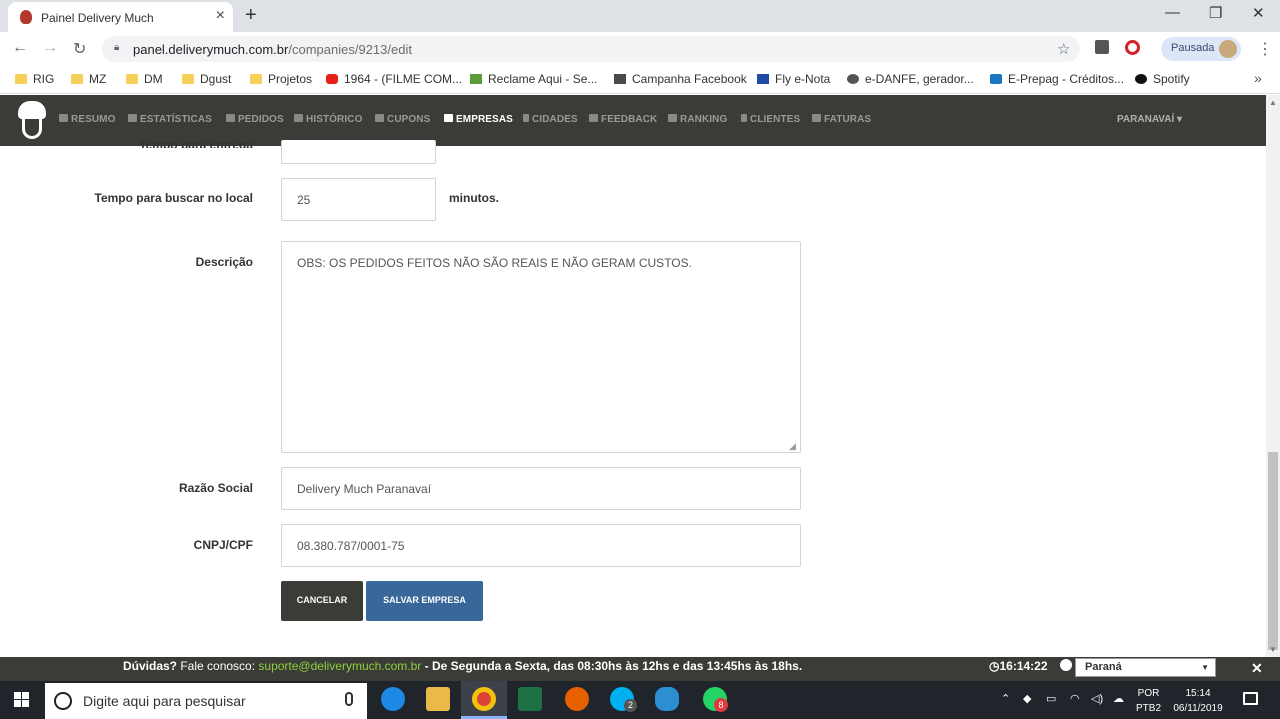 The height and width of the screenshot is (719, 1280). Describe the element at coordinates (223, 545) in the screenshot. I see `cnpj-cpf-label: CNPJ/CPF` at that location.